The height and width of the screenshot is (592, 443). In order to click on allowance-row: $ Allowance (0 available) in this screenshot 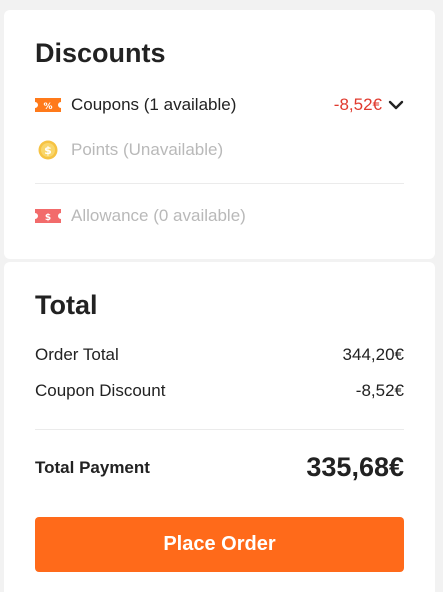, I will do `click(219, 216)`.